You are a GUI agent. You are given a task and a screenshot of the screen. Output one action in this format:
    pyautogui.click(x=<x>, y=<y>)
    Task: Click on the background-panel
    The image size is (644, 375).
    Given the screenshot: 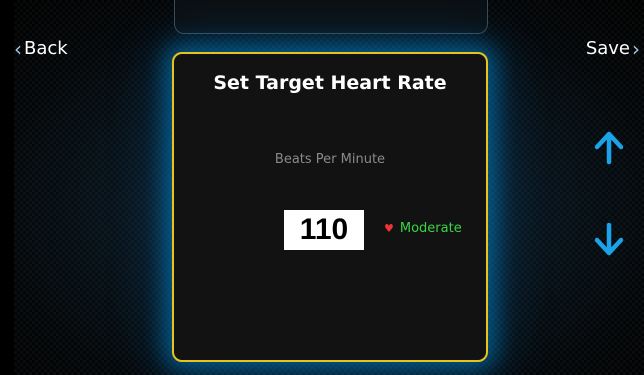 What is the action you would take?
    pyautogui.click(x=331, y=17)
    